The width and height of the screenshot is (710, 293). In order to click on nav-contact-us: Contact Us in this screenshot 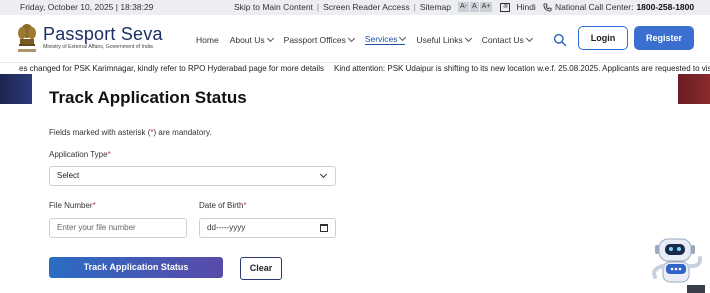, I will do `click(507, 39)`.